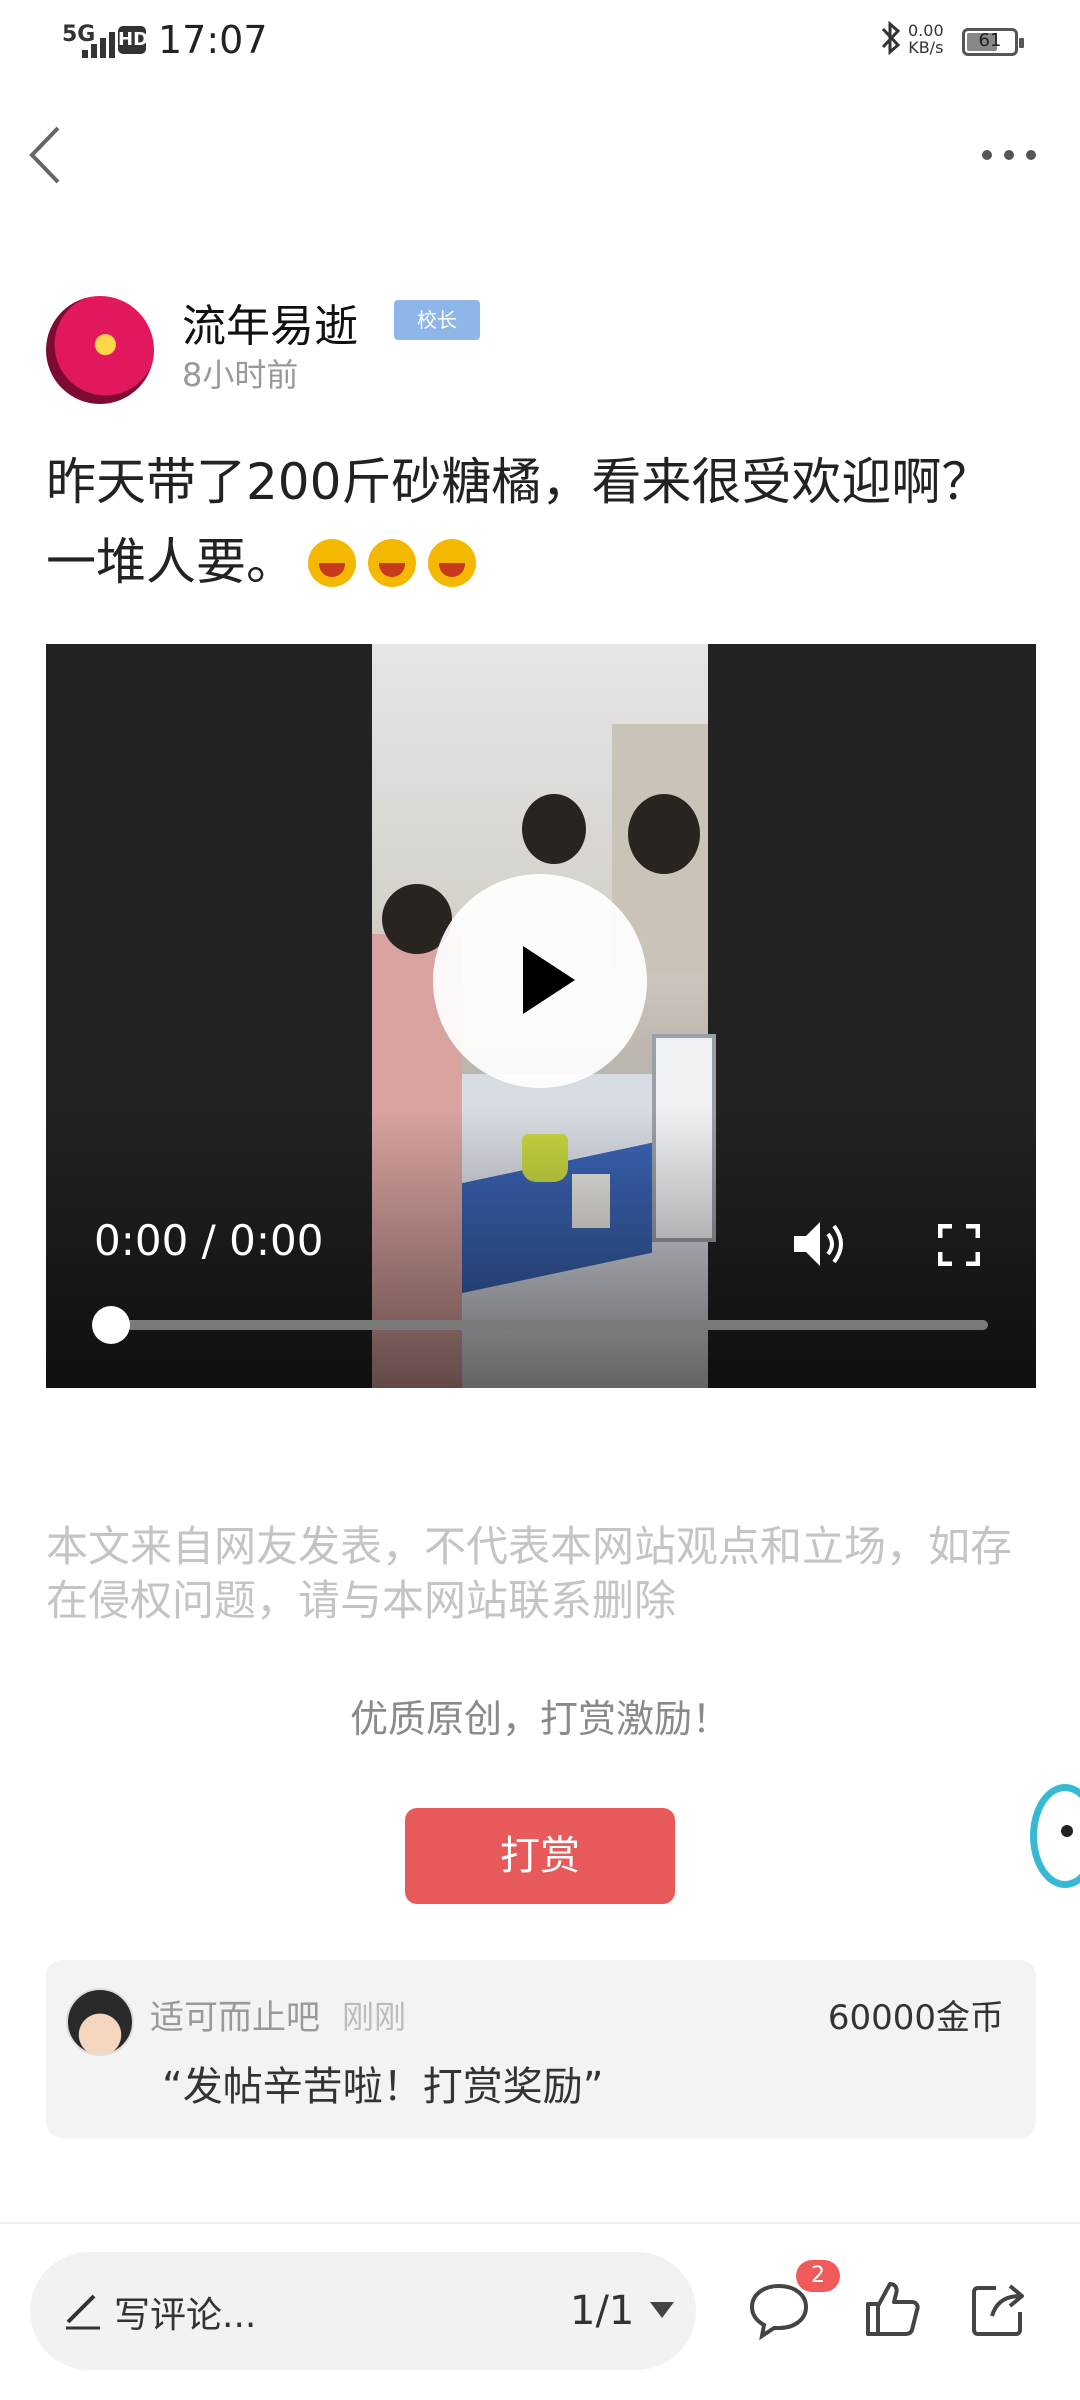 This screenshot has width=1080, height=2400. What do you see at coordinates (998, 2308) in the screenshot?
I see `share-icon` at bounding box center [998, 2308].